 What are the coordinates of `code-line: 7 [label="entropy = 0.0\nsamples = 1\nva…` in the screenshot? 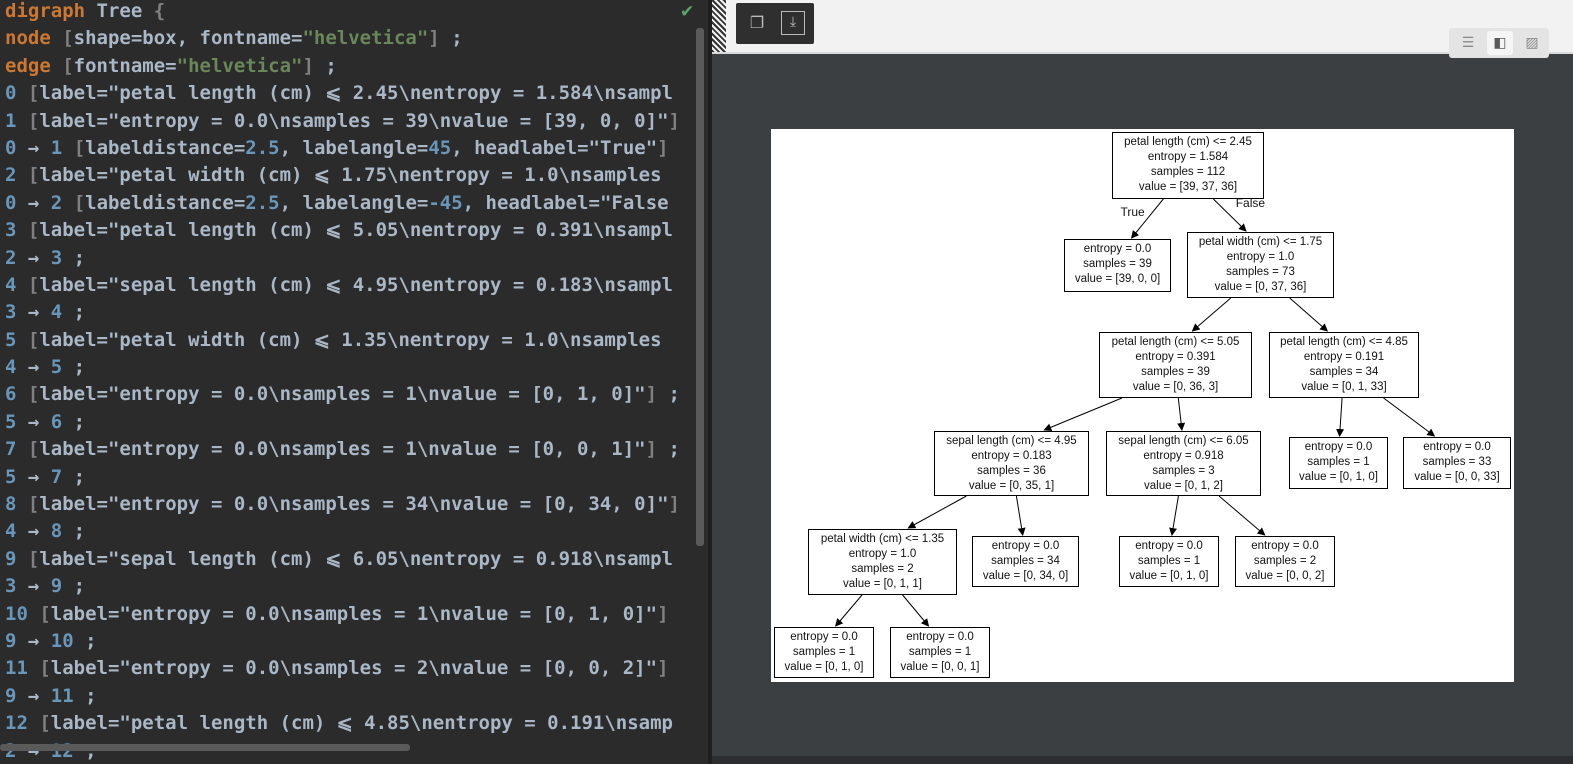 It's located at (342, 451).